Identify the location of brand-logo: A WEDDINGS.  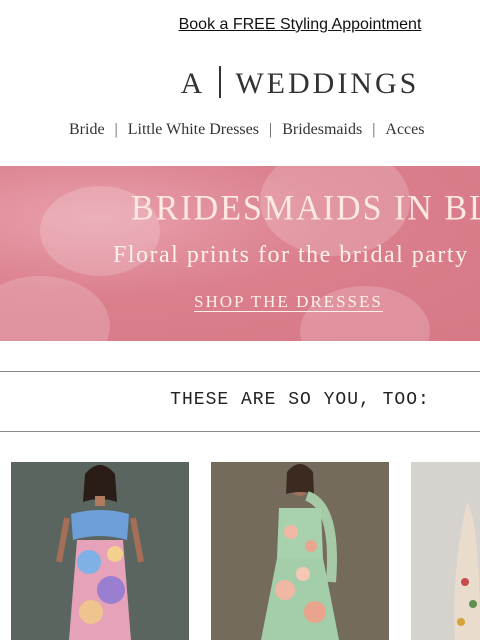
(240, 83).